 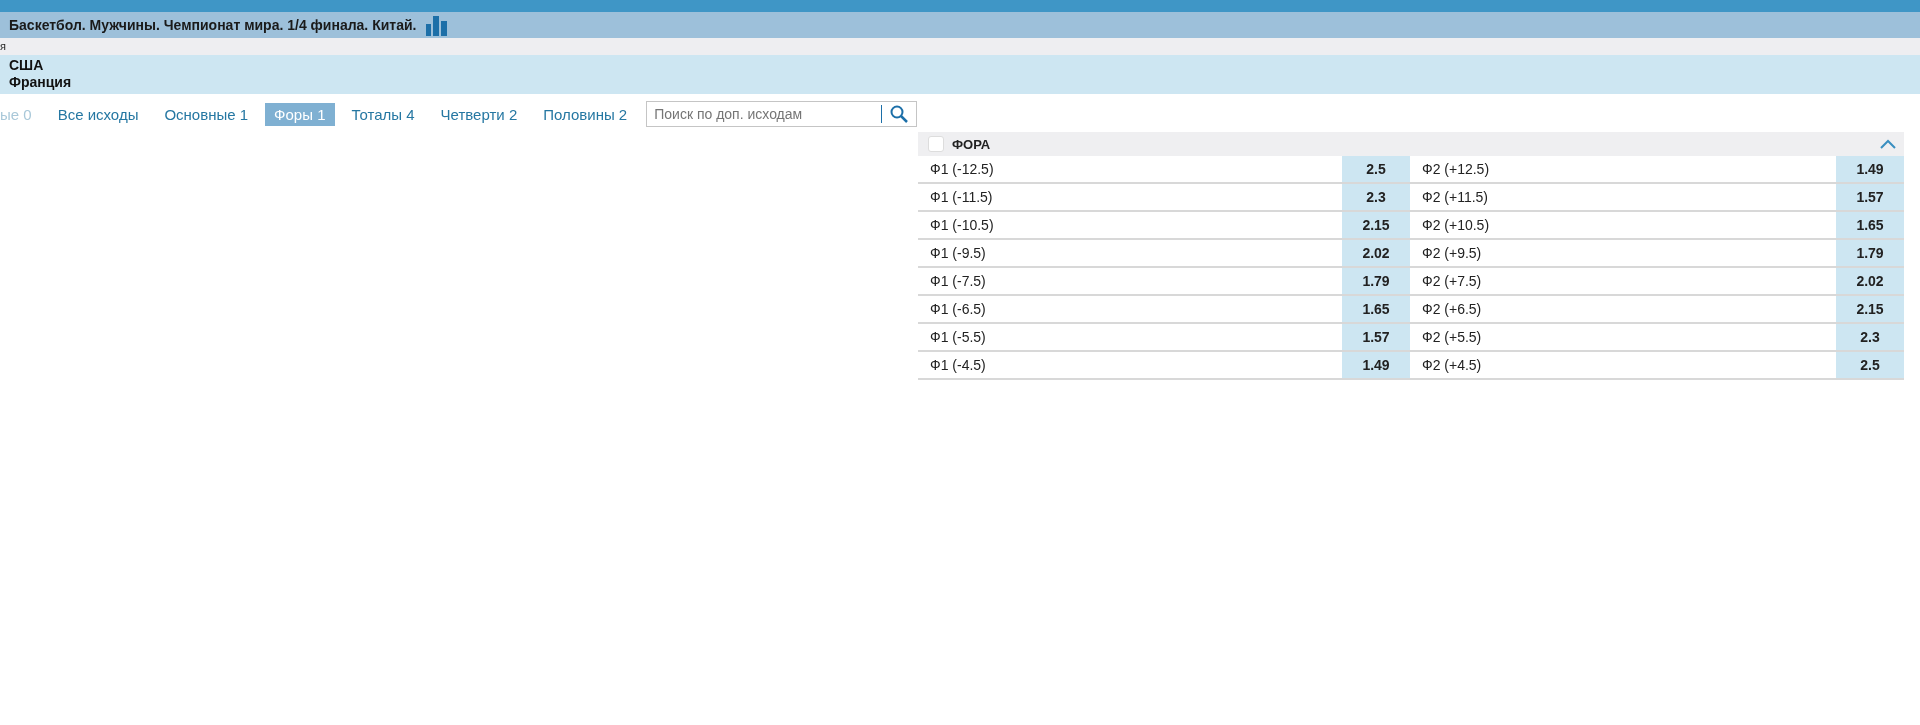 I want to click on outcome-label: Ф1 (-12.5), so click(x=962, y=169).